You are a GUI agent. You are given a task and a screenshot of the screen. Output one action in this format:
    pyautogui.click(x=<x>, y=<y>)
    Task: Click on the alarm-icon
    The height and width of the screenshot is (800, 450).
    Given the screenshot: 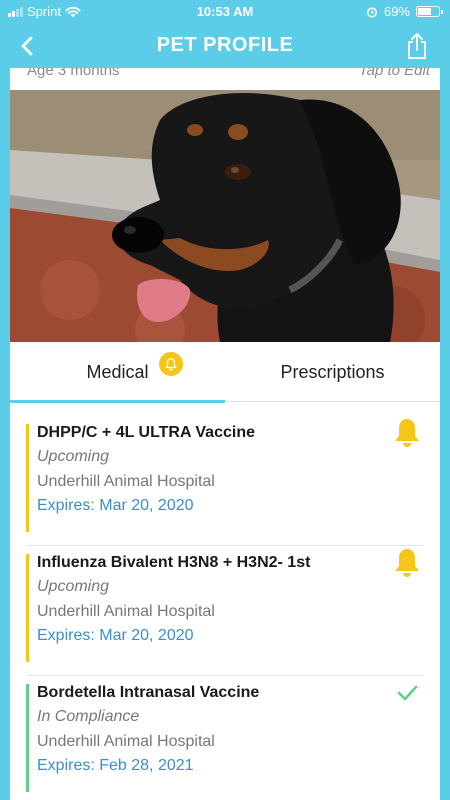 What is the action you would take?
    pyautogui.click(x=372, y=12)
    